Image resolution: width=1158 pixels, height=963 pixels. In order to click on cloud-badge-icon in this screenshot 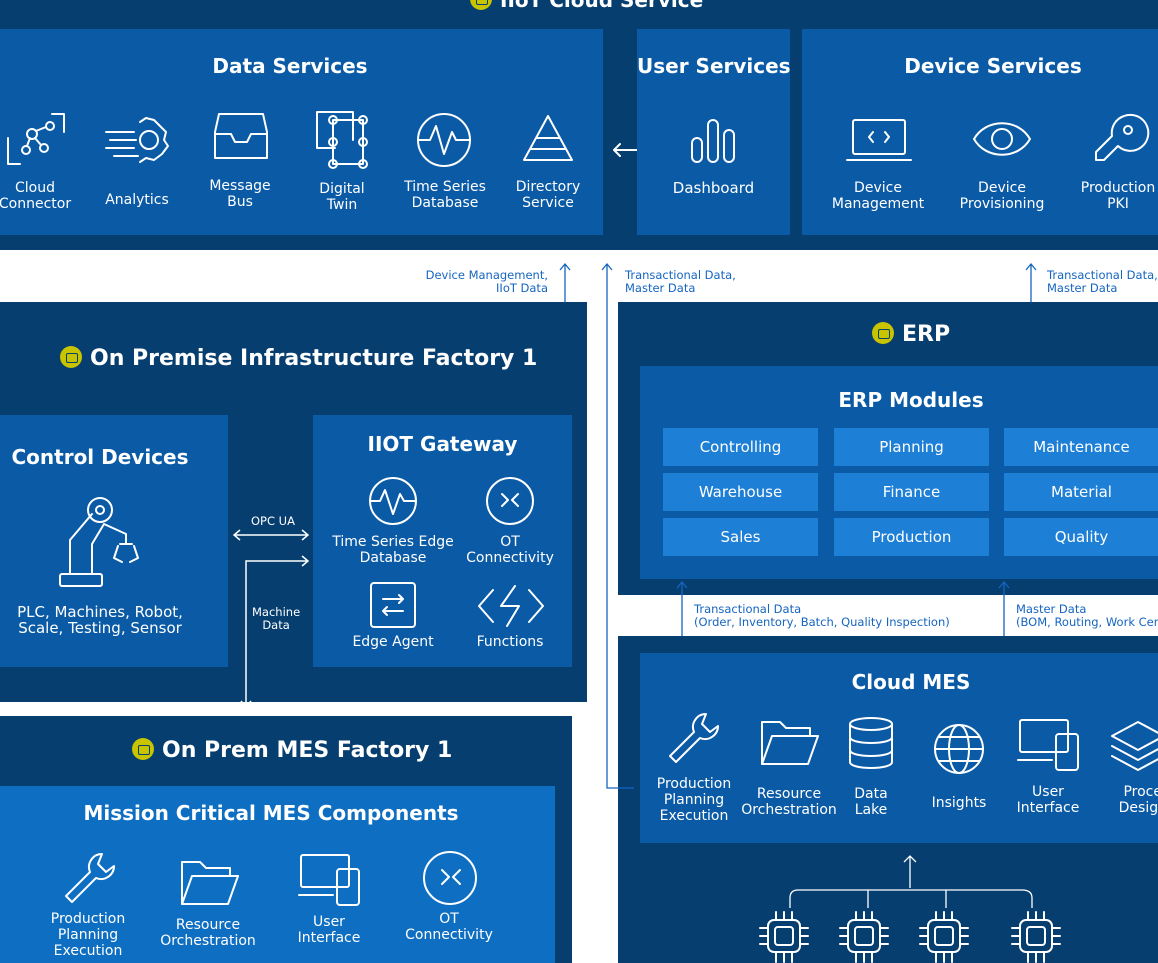, I will do `click(481, 5)`.